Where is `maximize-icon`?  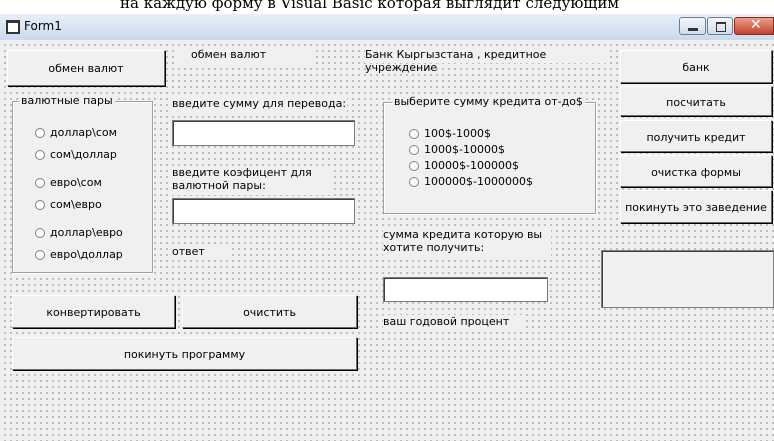
maximize-icon is located at coordinates (721, 27).